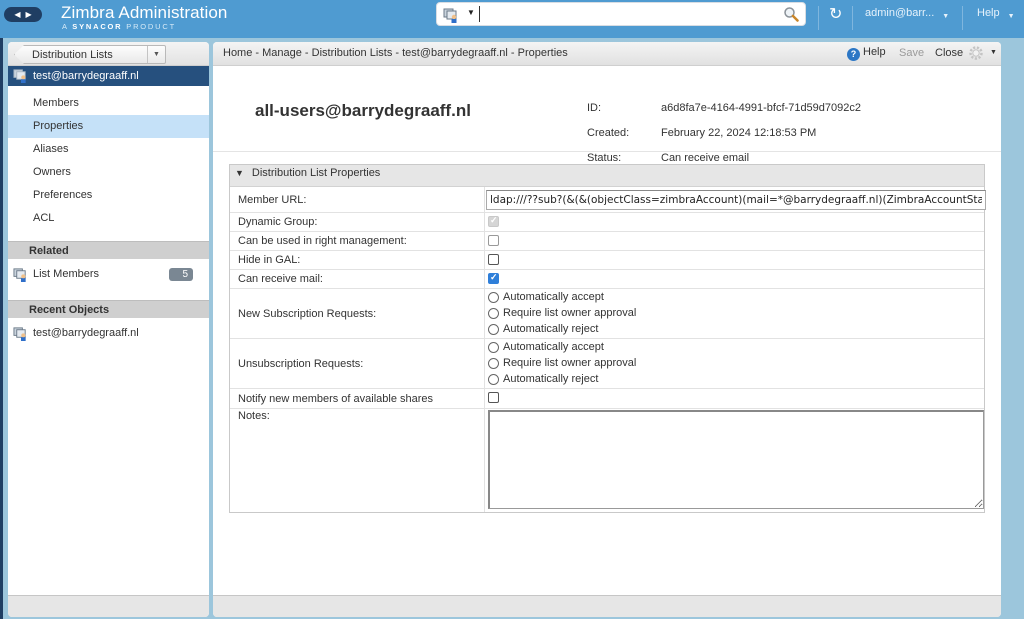 The height and width of the screenshot is (619, 1024). What do you see at coordinates (72, 55) in the screenshot?
I see `back-button-label: Distribution Lists` at bounding box center [72, 55].